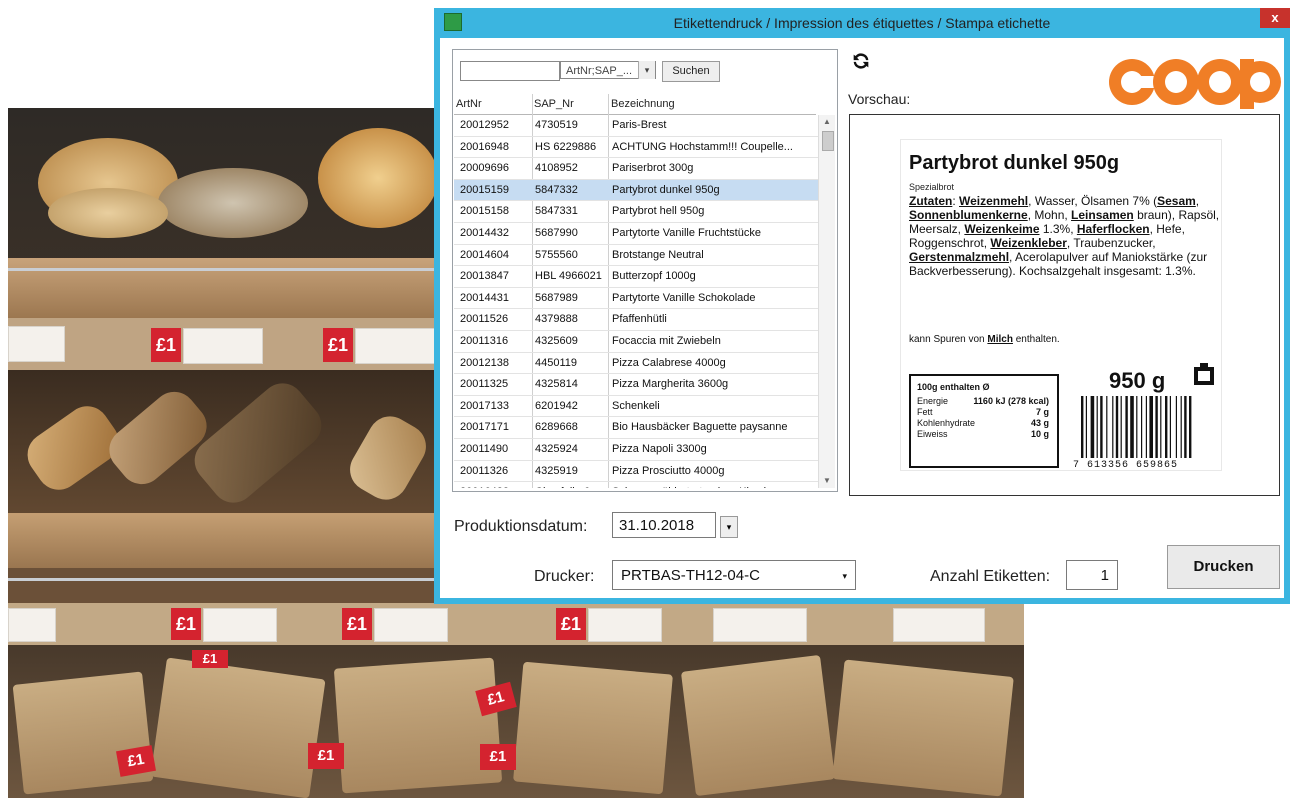  I want to click on nutrition-row: Energie 1160 kJ (278 kcal), so click(985, 401).